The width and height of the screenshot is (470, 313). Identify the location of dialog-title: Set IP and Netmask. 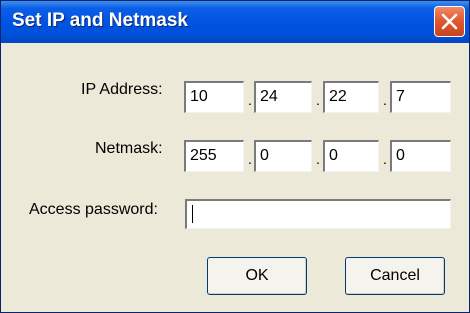
(100, 20).